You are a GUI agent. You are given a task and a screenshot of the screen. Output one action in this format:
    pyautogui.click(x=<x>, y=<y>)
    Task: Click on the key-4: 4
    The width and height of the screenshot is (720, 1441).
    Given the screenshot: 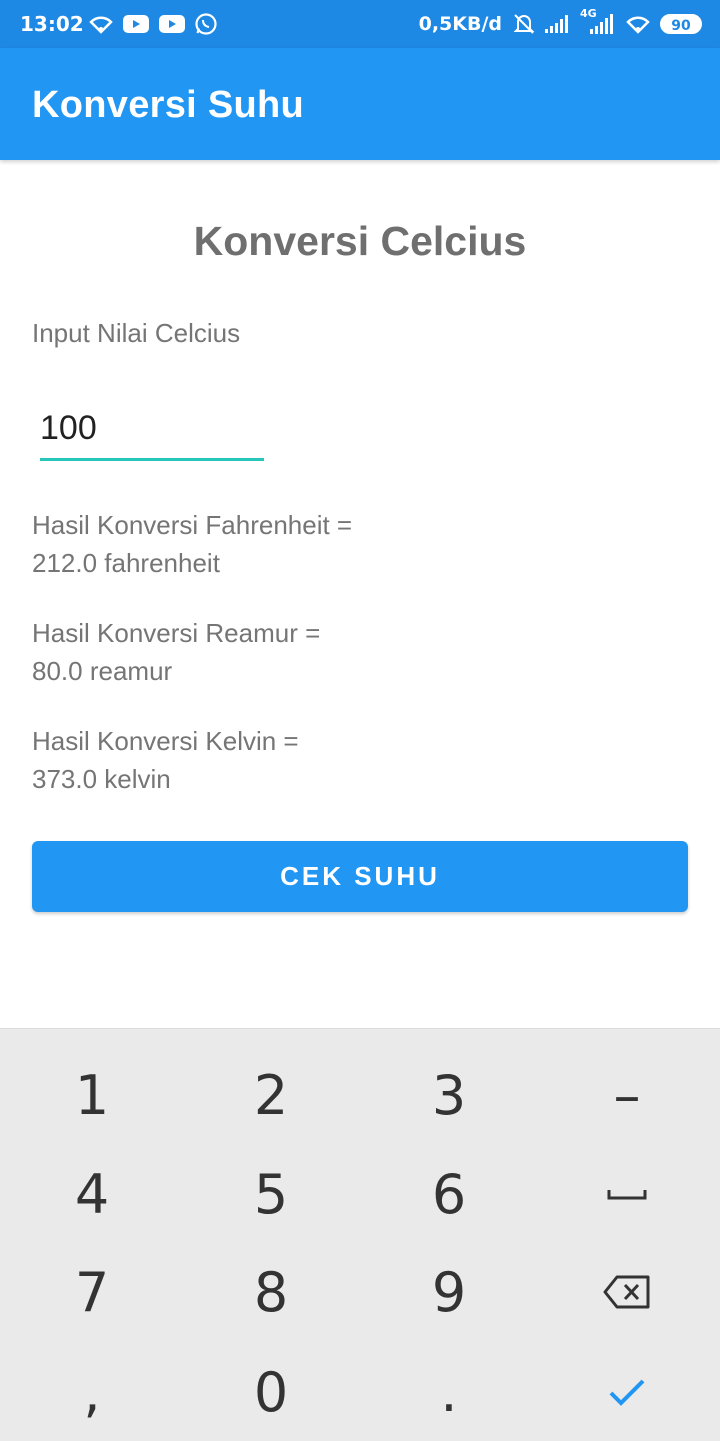 What is the action you would take?
    pyautogui.click(x=92, y=1194)
    